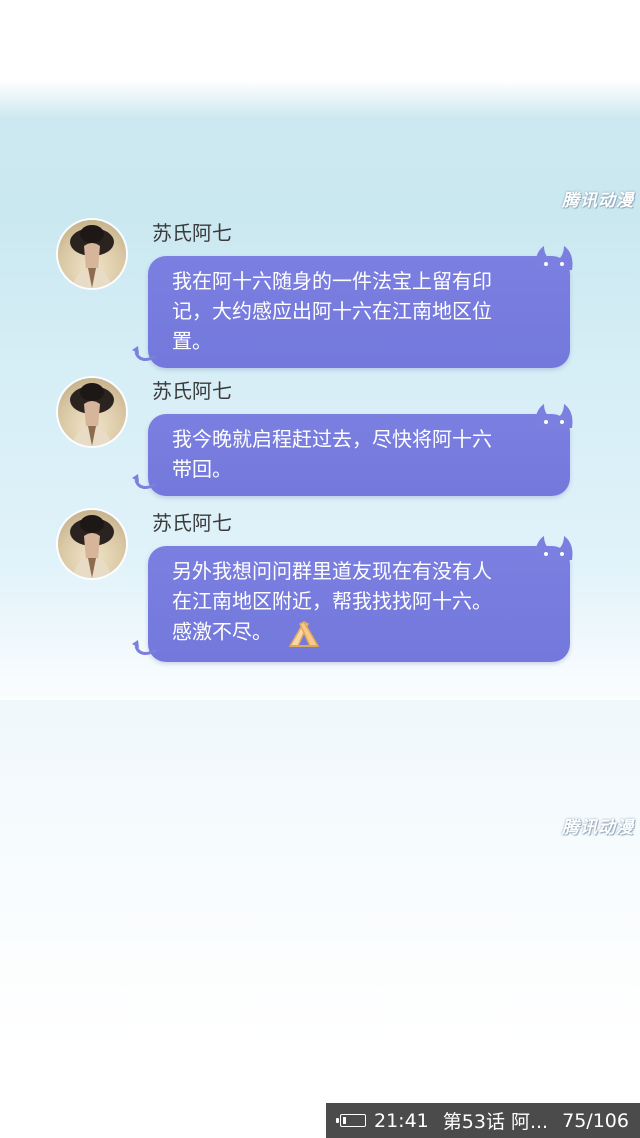 The image size is (640, 1138). What do you see at coordinates (332, 601) in the screenshot?
I see `message-text: 另外我想问问群里道友现在有没有人 在江南地区附近，帮我找找阿十六。 感激不尽。` at bounding box center [332, 601].